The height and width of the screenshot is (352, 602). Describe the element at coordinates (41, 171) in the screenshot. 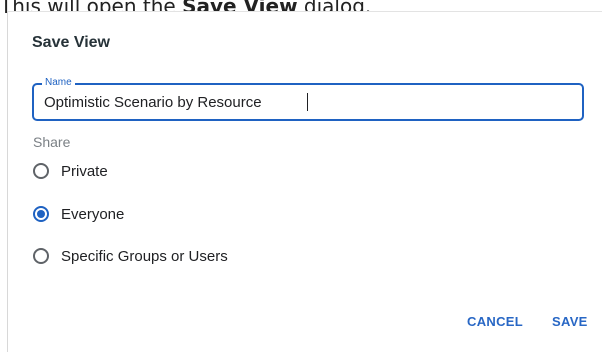

I see `radio-button-private` at that location.